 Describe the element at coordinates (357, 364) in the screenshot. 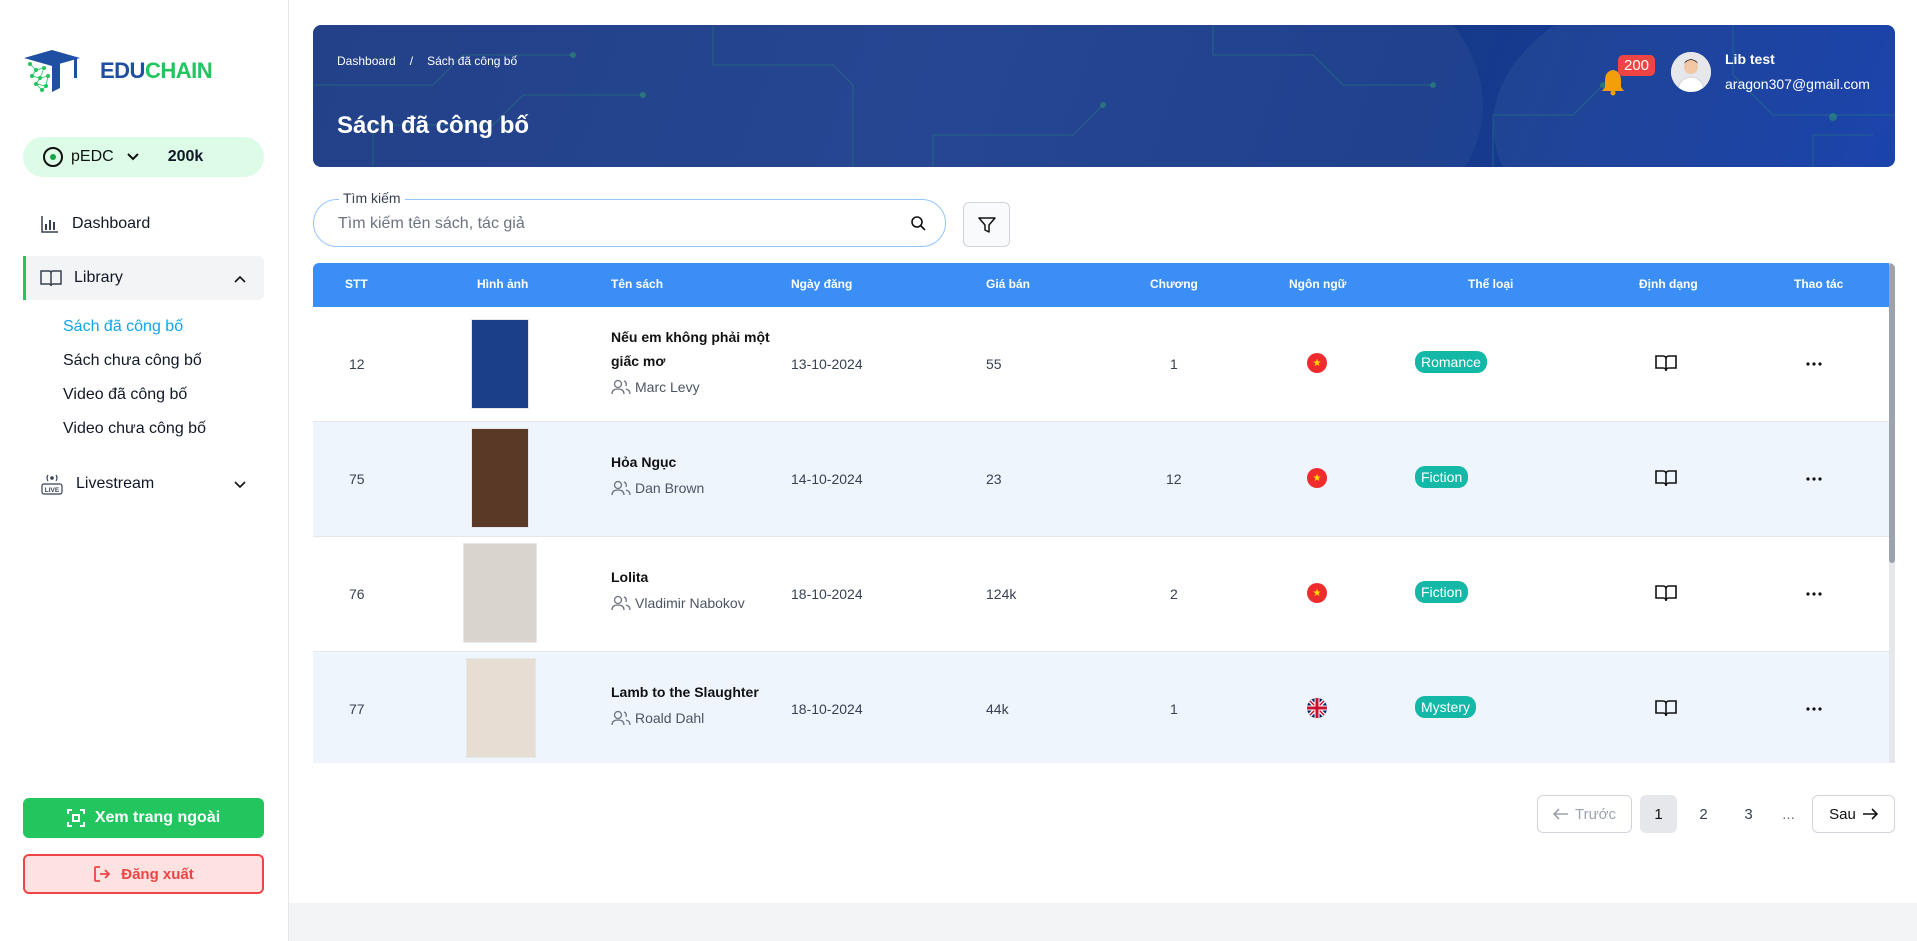

I see `cell-stt: 12` at that location.